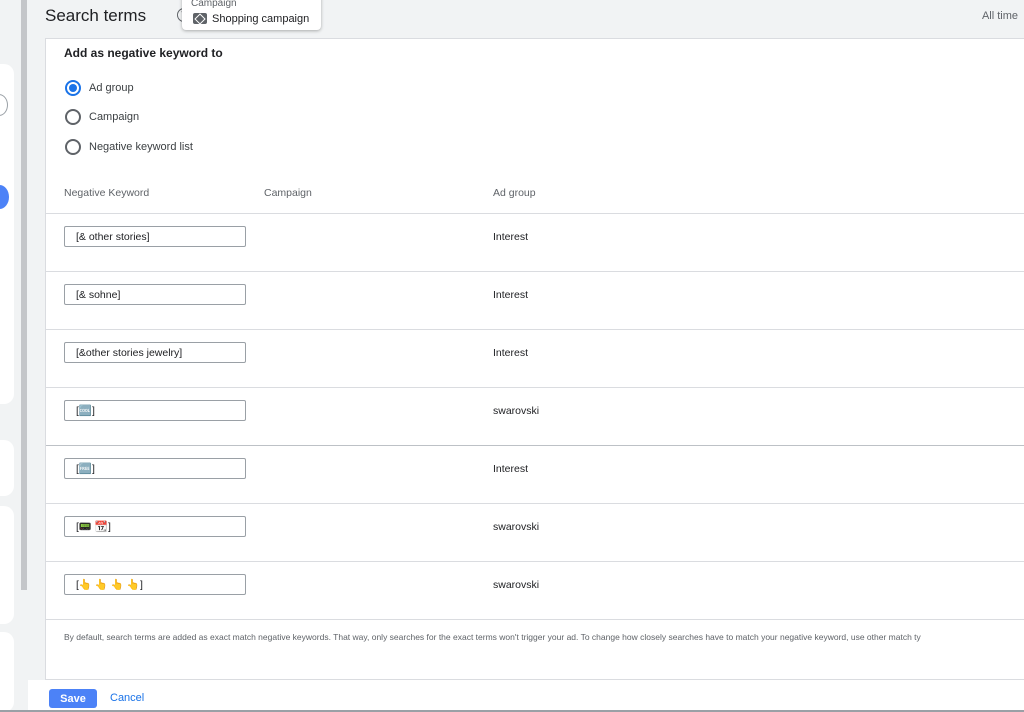 The height and width of the screenshot is (712, 1024). What do you see at coordinates (96, 15) in the screenshot?
I see `page-title: Search terms` at bounding box center [96, 15].